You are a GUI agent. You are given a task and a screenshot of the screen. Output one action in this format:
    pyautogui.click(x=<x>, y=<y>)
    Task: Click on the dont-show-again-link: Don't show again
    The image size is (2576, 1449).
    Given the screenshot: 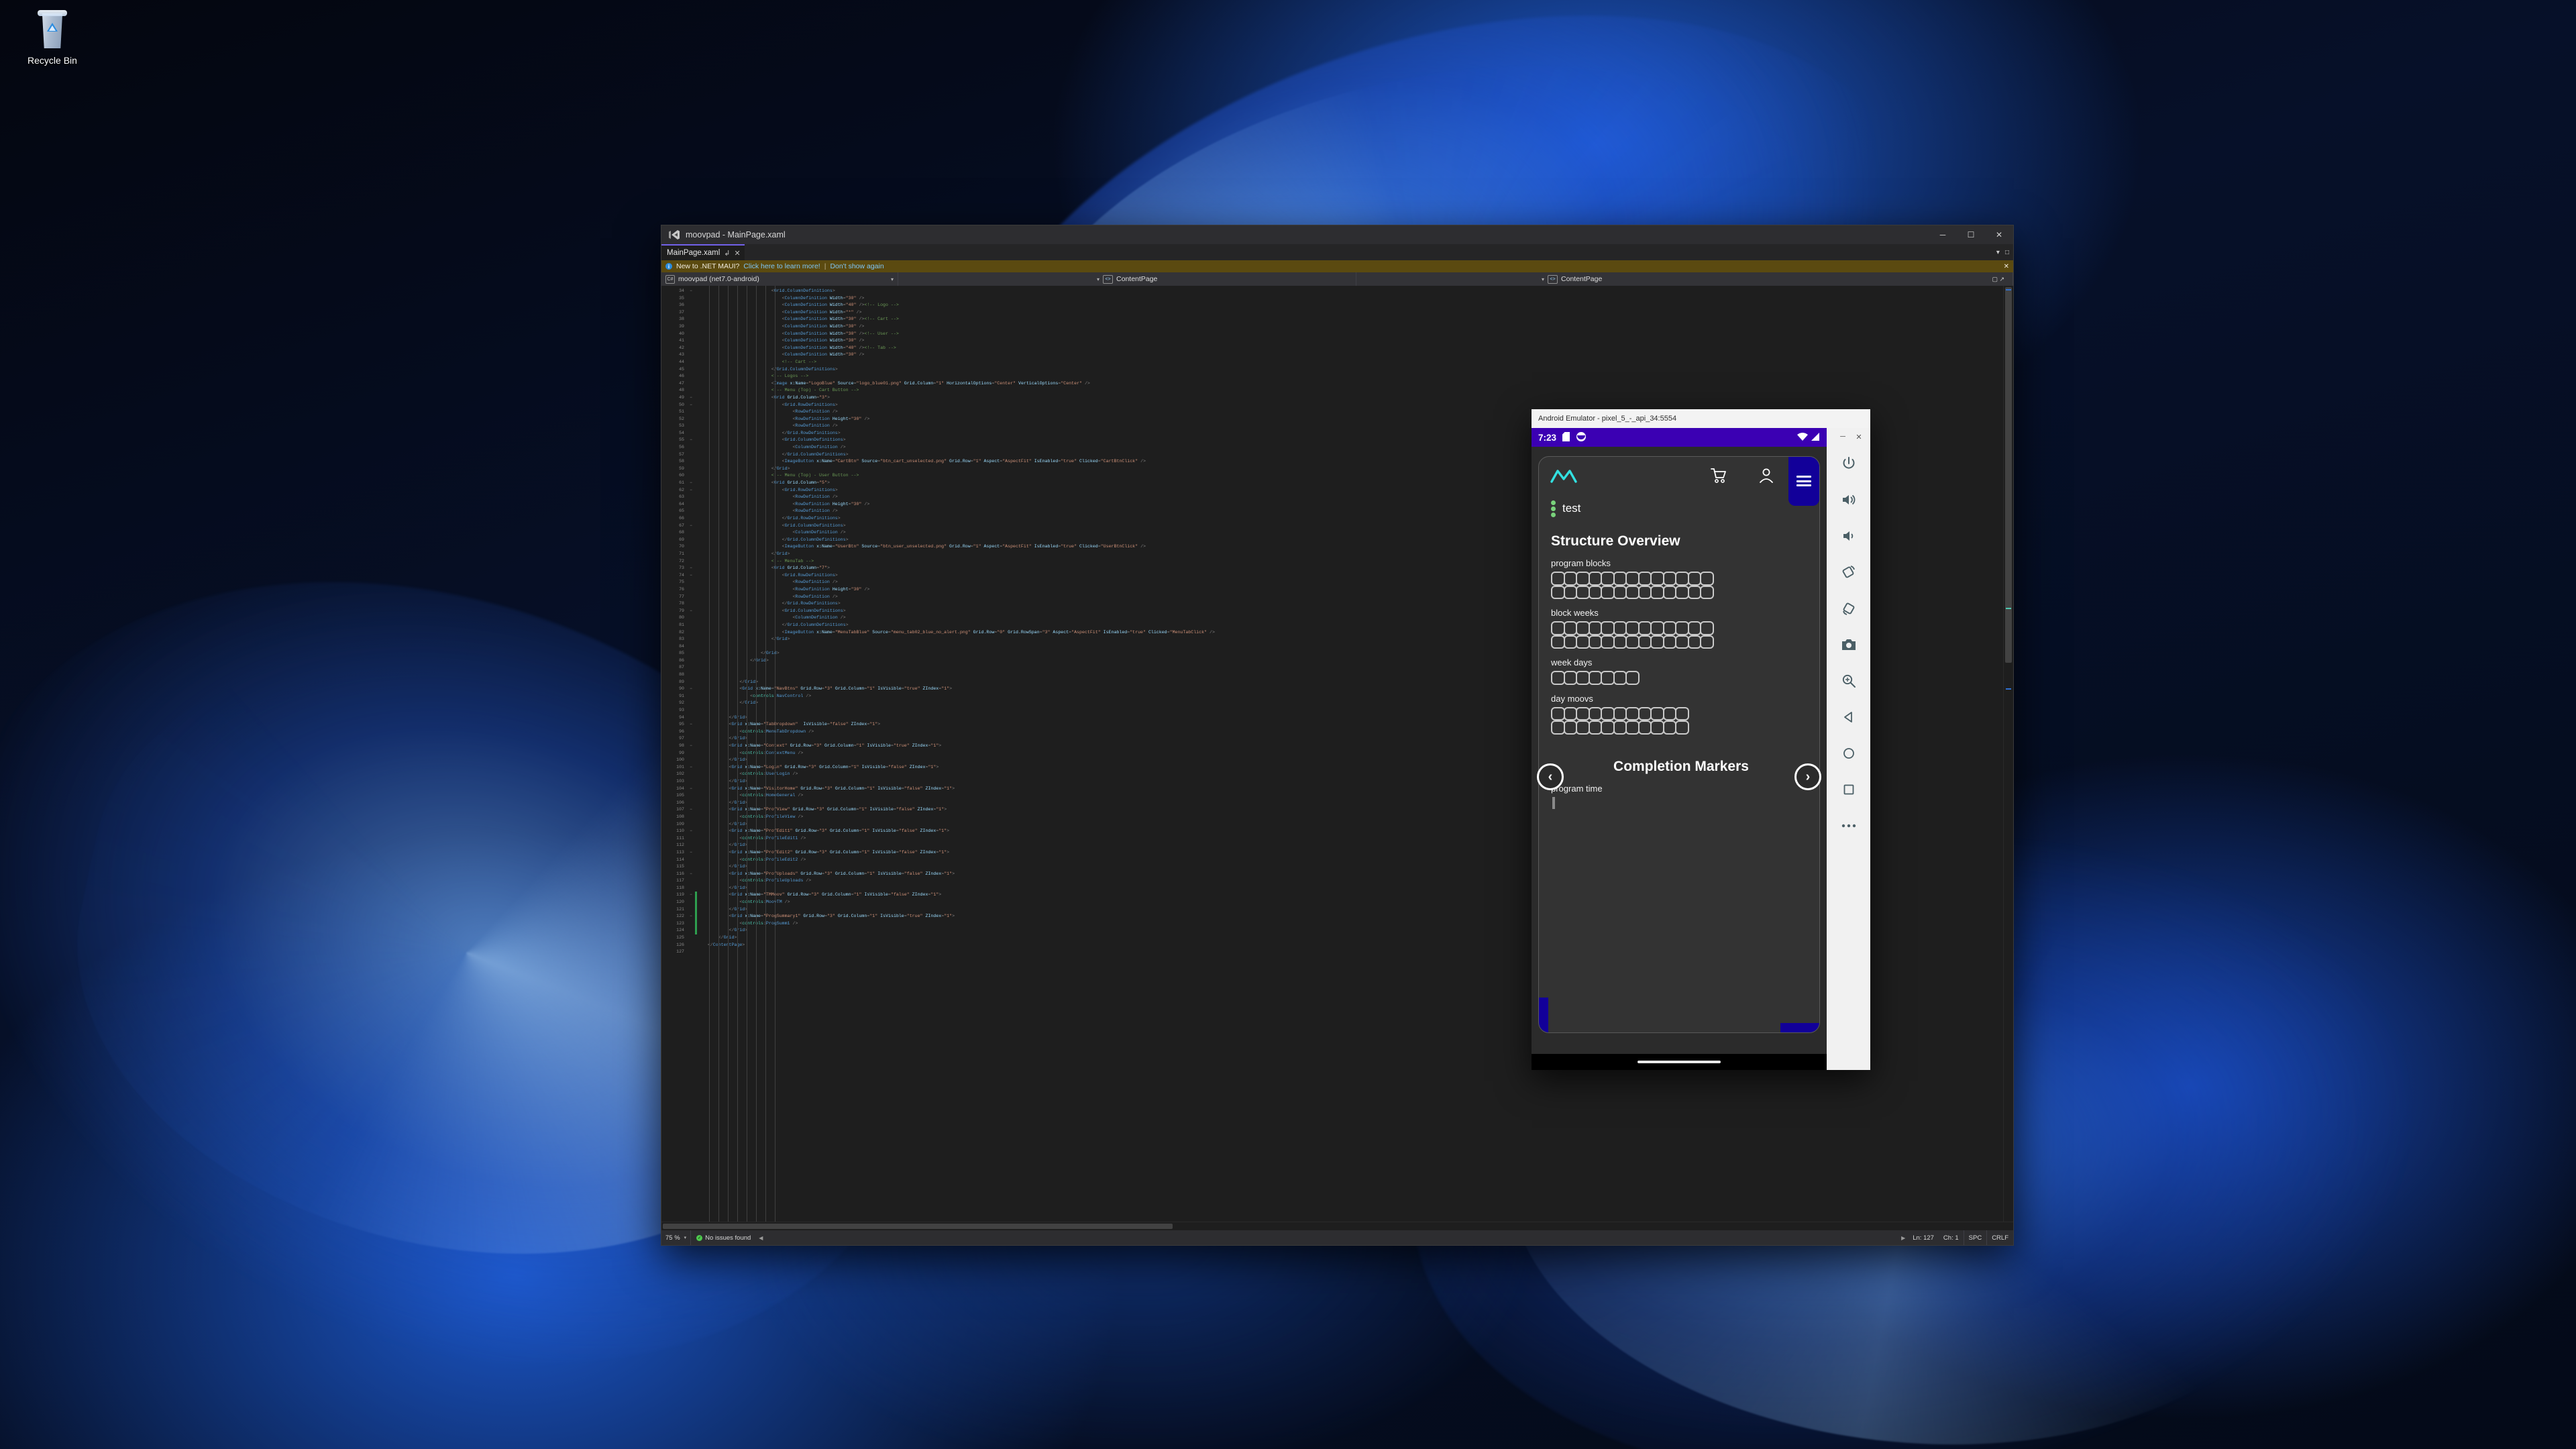 What is the action you would take?
    pyautogui.click(x=856, y=266)
    